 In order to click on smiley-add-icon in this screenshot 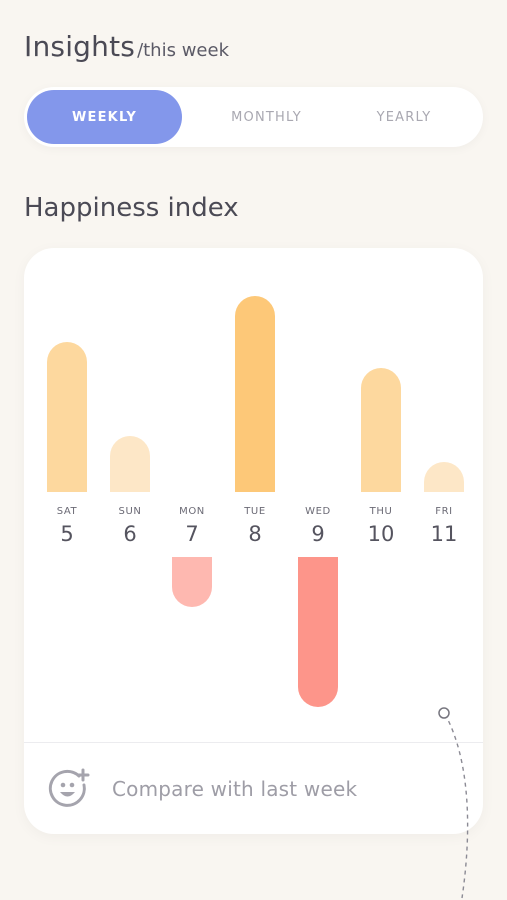, I will do `click(69, 787)`.